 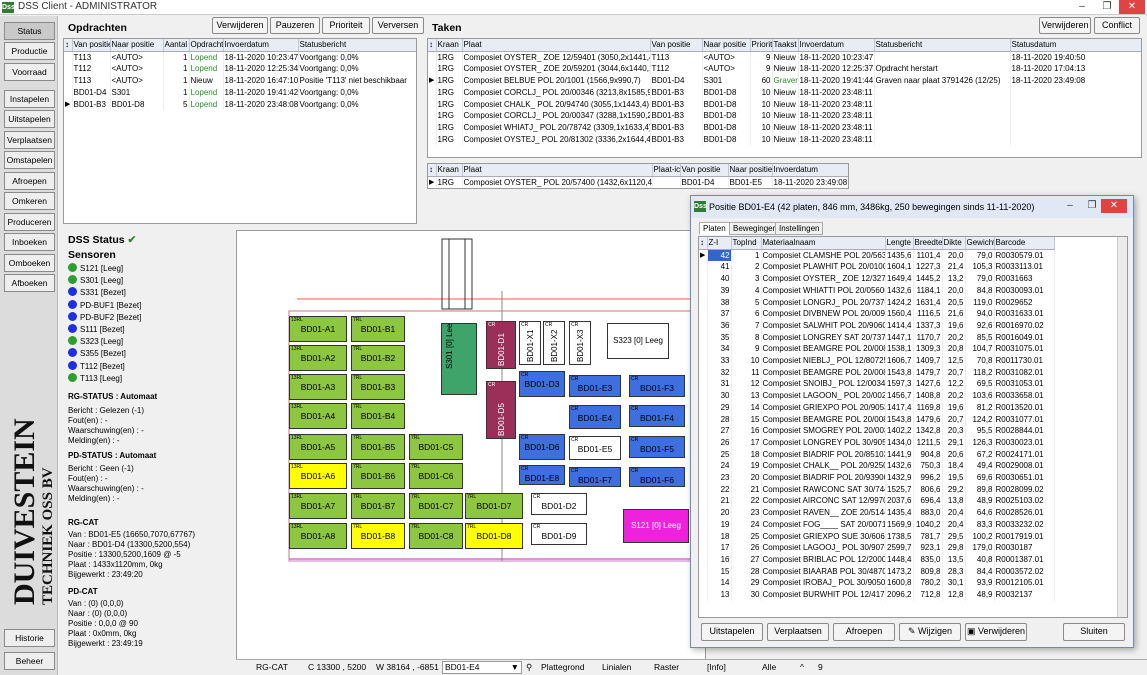 I want to click on position-bd01-d6: CR BD01-D6, so click(x=542, y=447).